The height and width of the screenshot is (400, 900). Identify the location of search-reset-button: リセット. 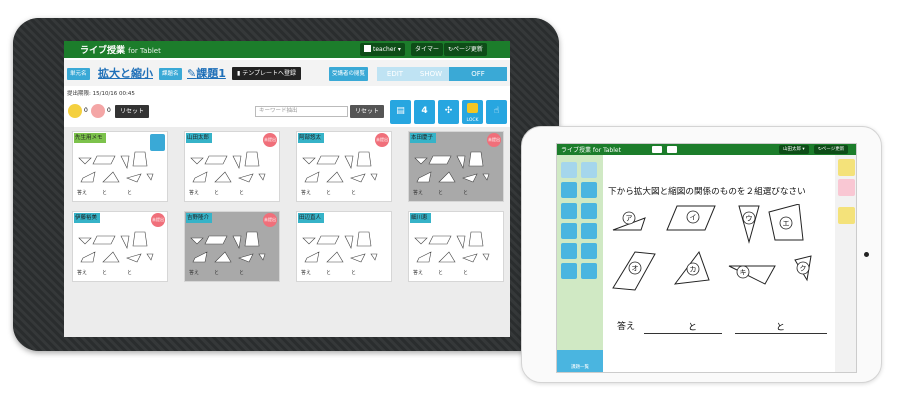
(367, 111).